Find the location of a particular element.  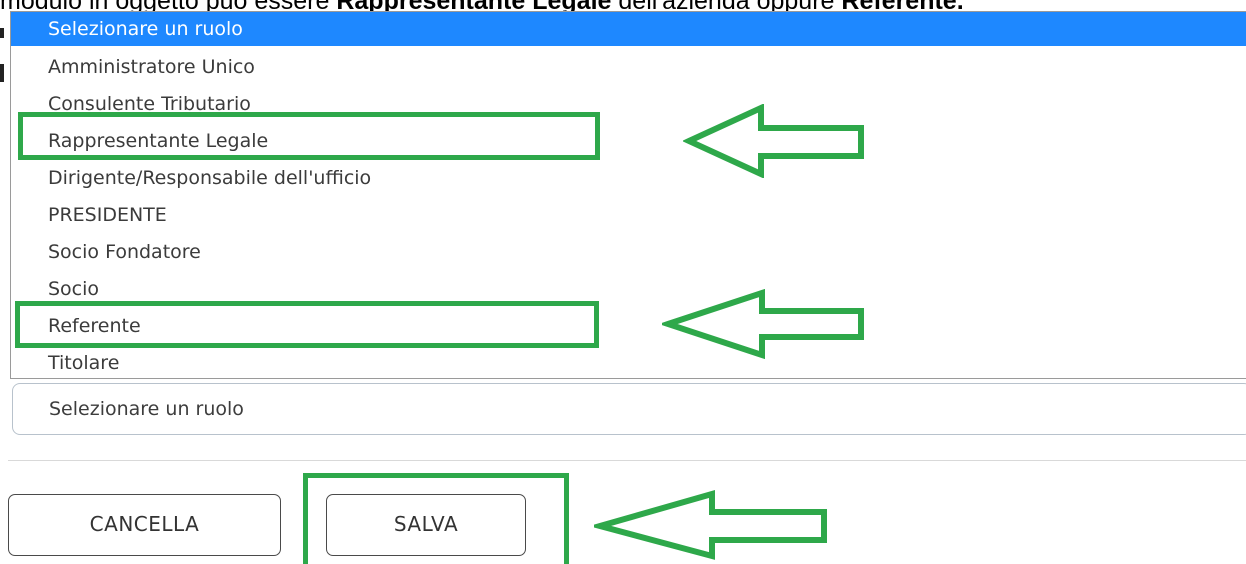

highlight-box-rappresentante is located at coordinates (309, 136).